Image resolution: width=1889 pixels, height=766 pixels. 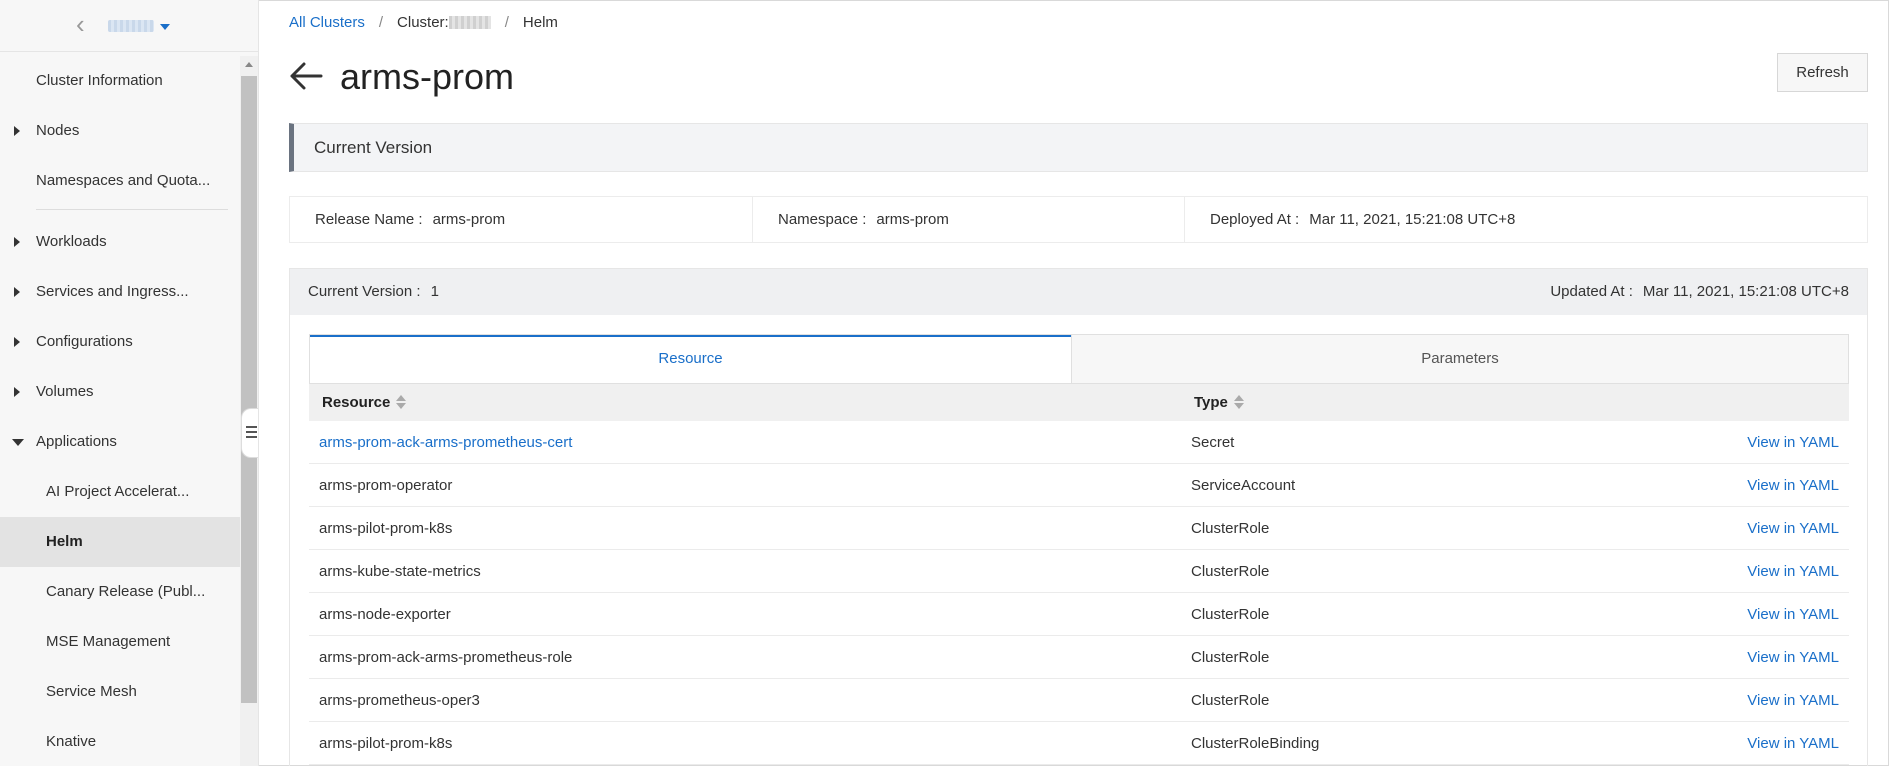 What do you see at coordinates (71, 741) in the screenshot?
I see `sidebar-item-label: Knative` at bounding box center [71, 741].